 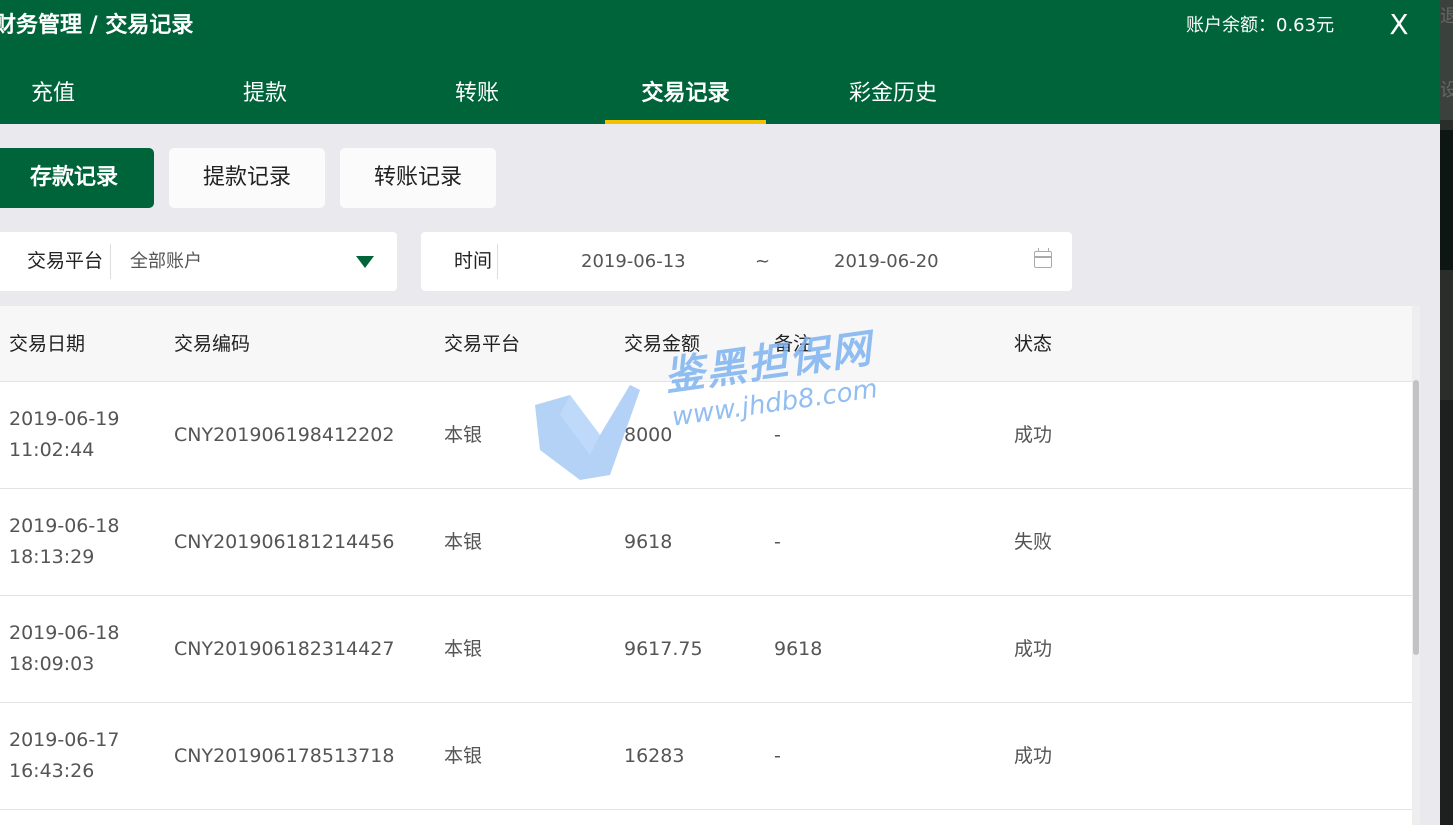 What do you see at coordinates (715, 405) in the screenshot?
I see `watermark: 鉴黑担保网 www.jhdb8.com` at bounding box center [715, 405].